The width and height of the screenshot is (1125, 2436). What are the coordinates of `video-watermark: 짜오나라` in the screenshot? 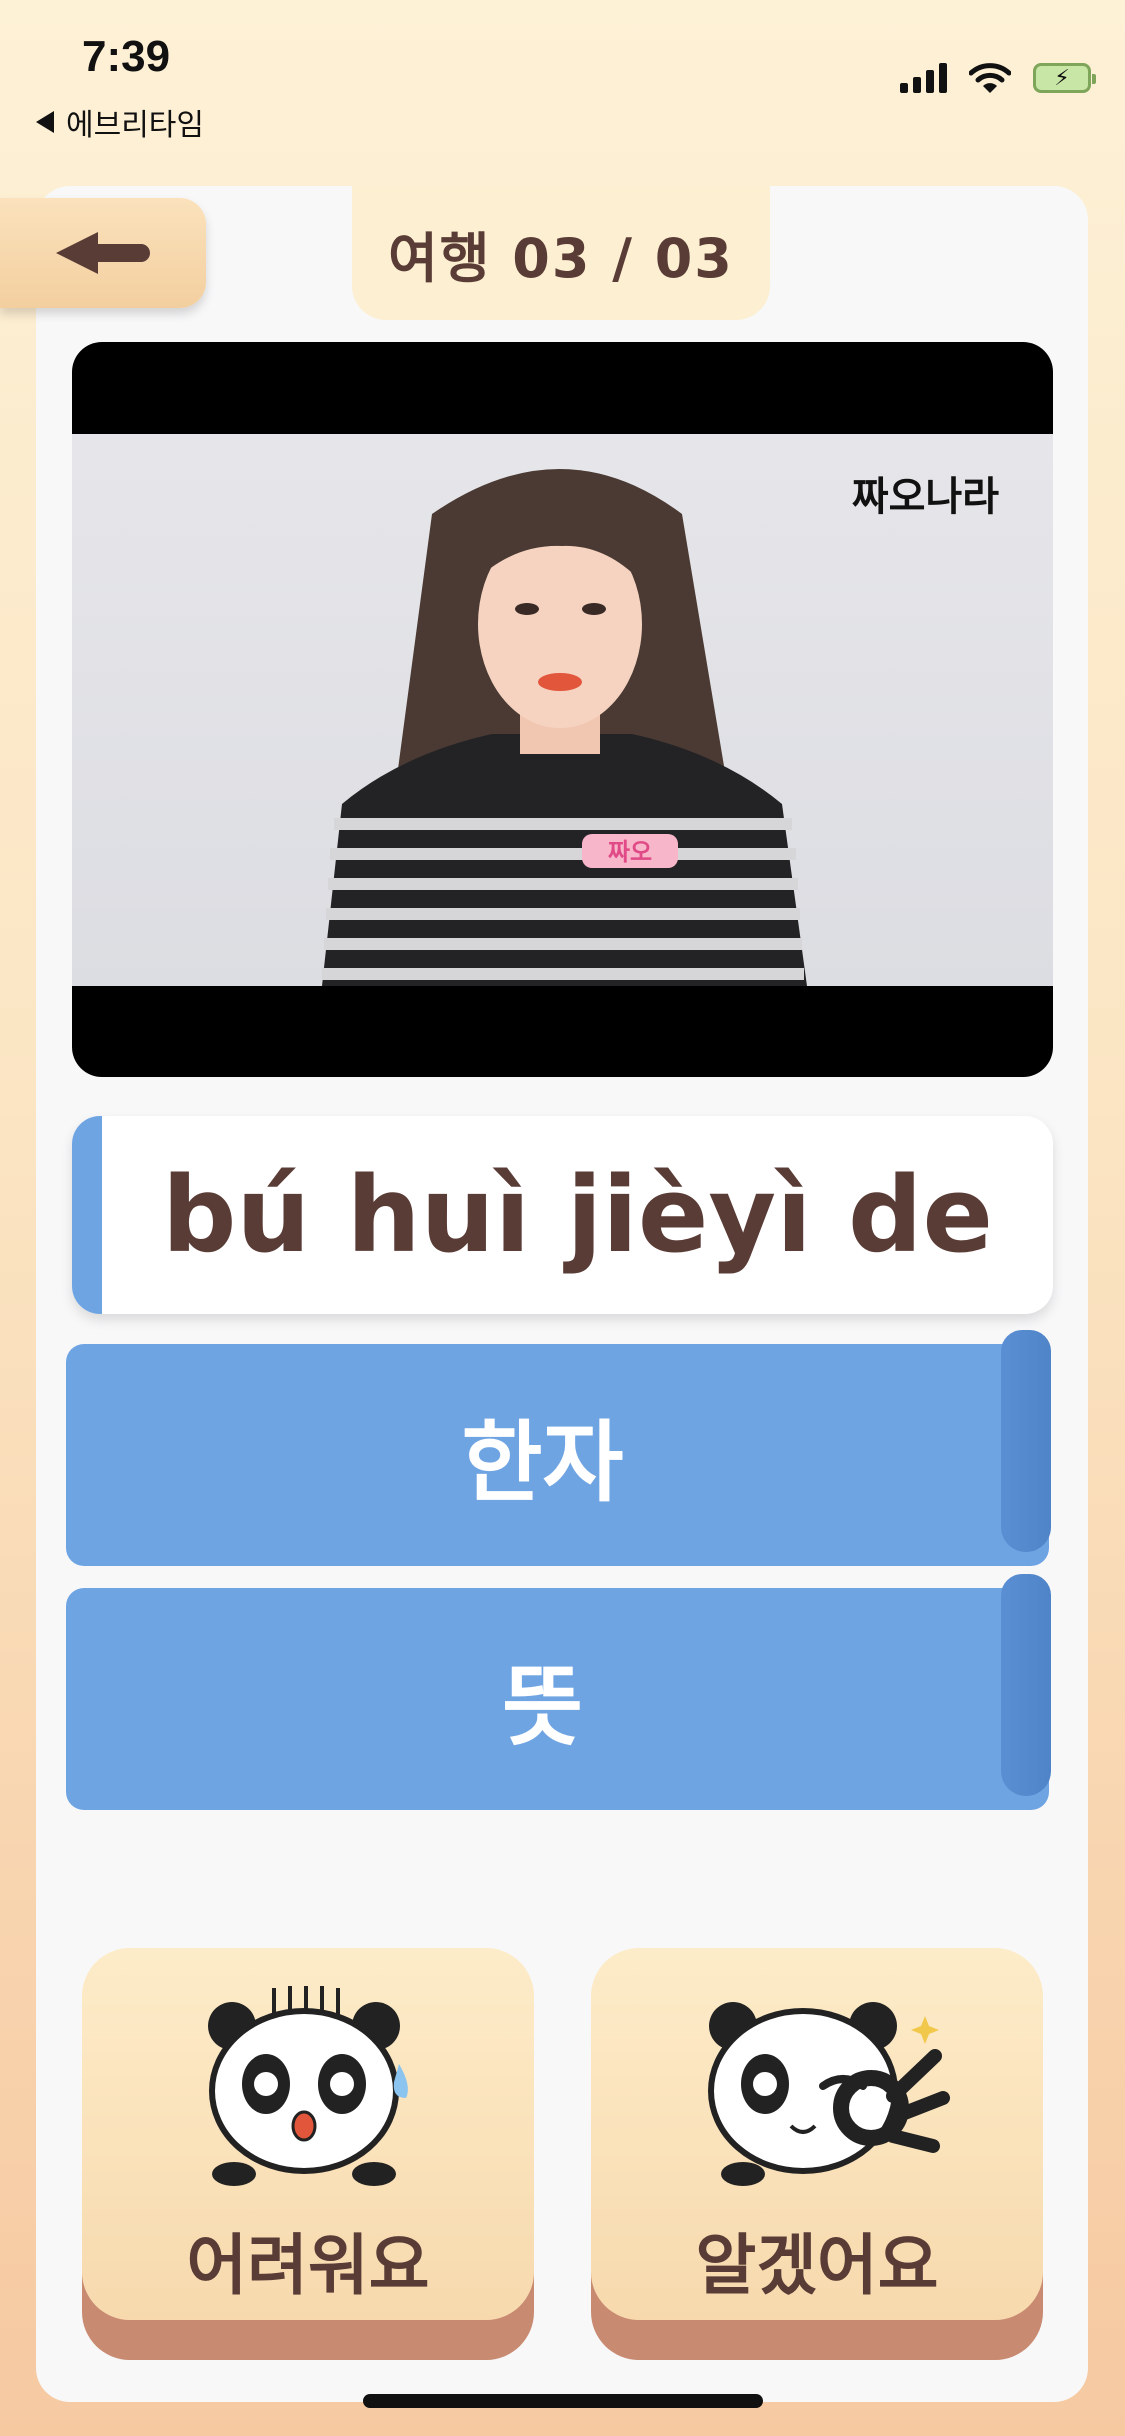 It's located at (925, 497).